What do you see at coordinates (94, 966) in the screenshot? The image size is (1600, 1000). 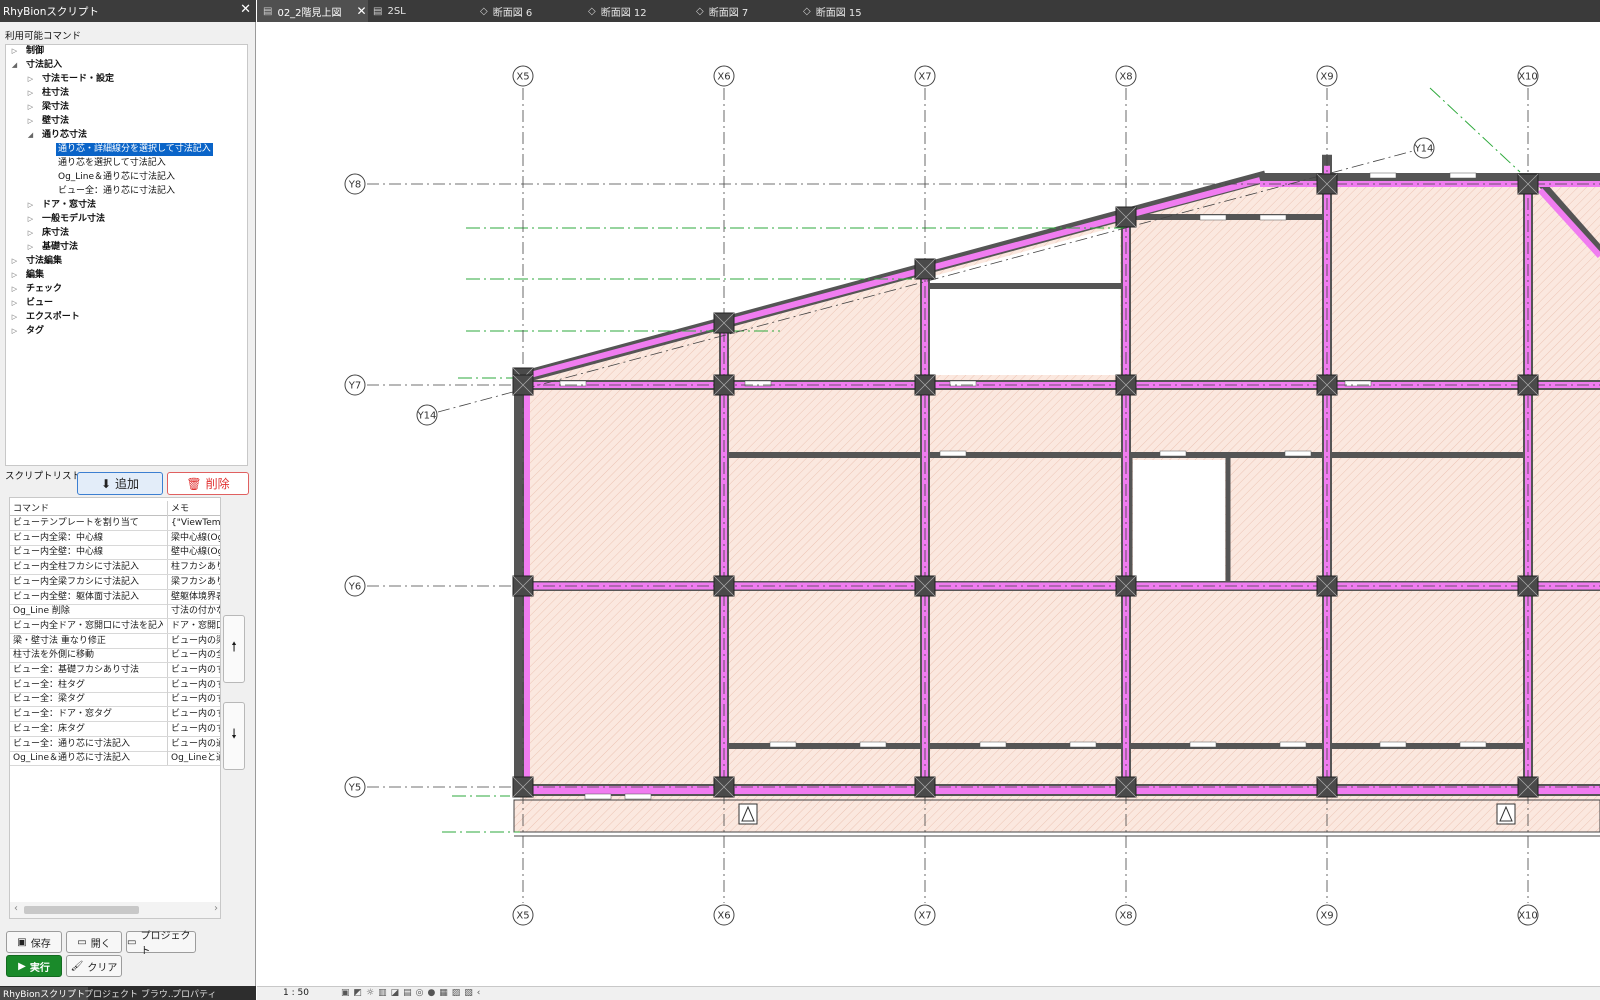 I see `clear-button: 🖌 クリア` at bounding box center [94, 966].